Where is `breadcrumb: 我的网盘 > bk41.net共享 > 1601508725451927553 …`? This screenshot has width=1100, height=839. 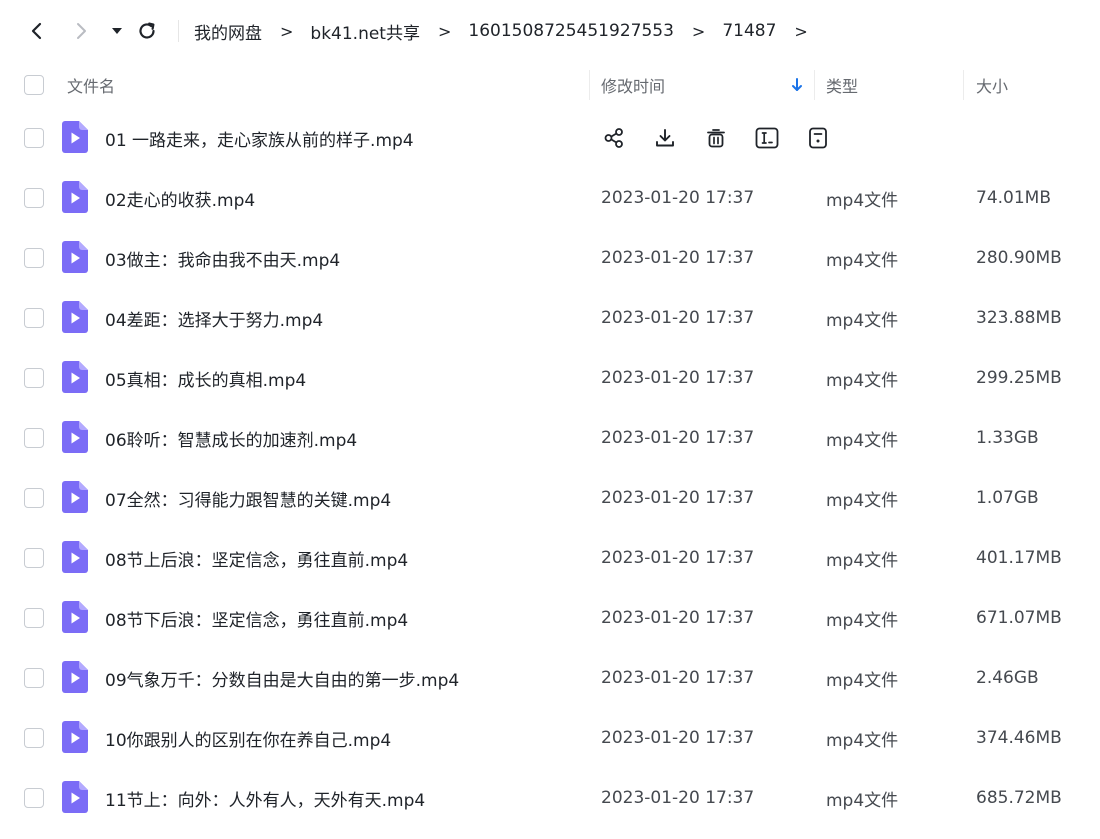
breadcrumb: 我的网盘 > bk41.net共享 > 1601508725451927553 … is located at coordinates (509, 31).